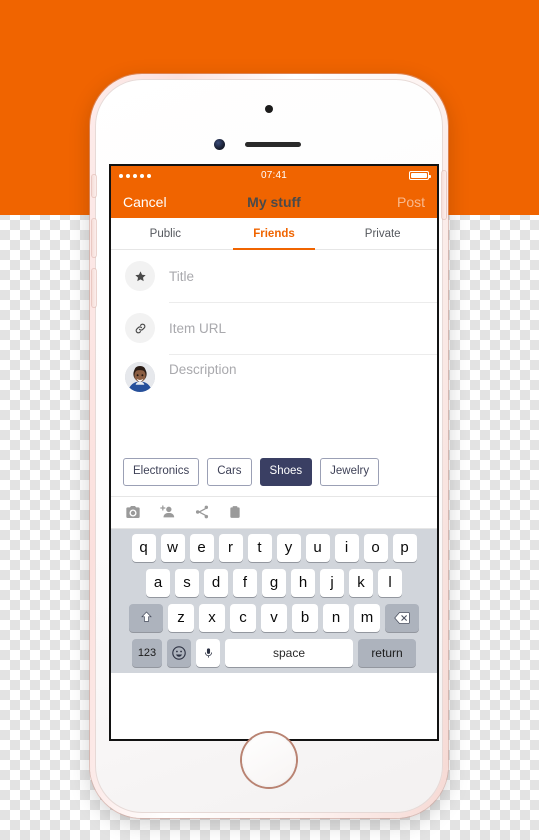 The width and height of the screenshot is (539, 840). I want to click on power-button, so click(444, 195).